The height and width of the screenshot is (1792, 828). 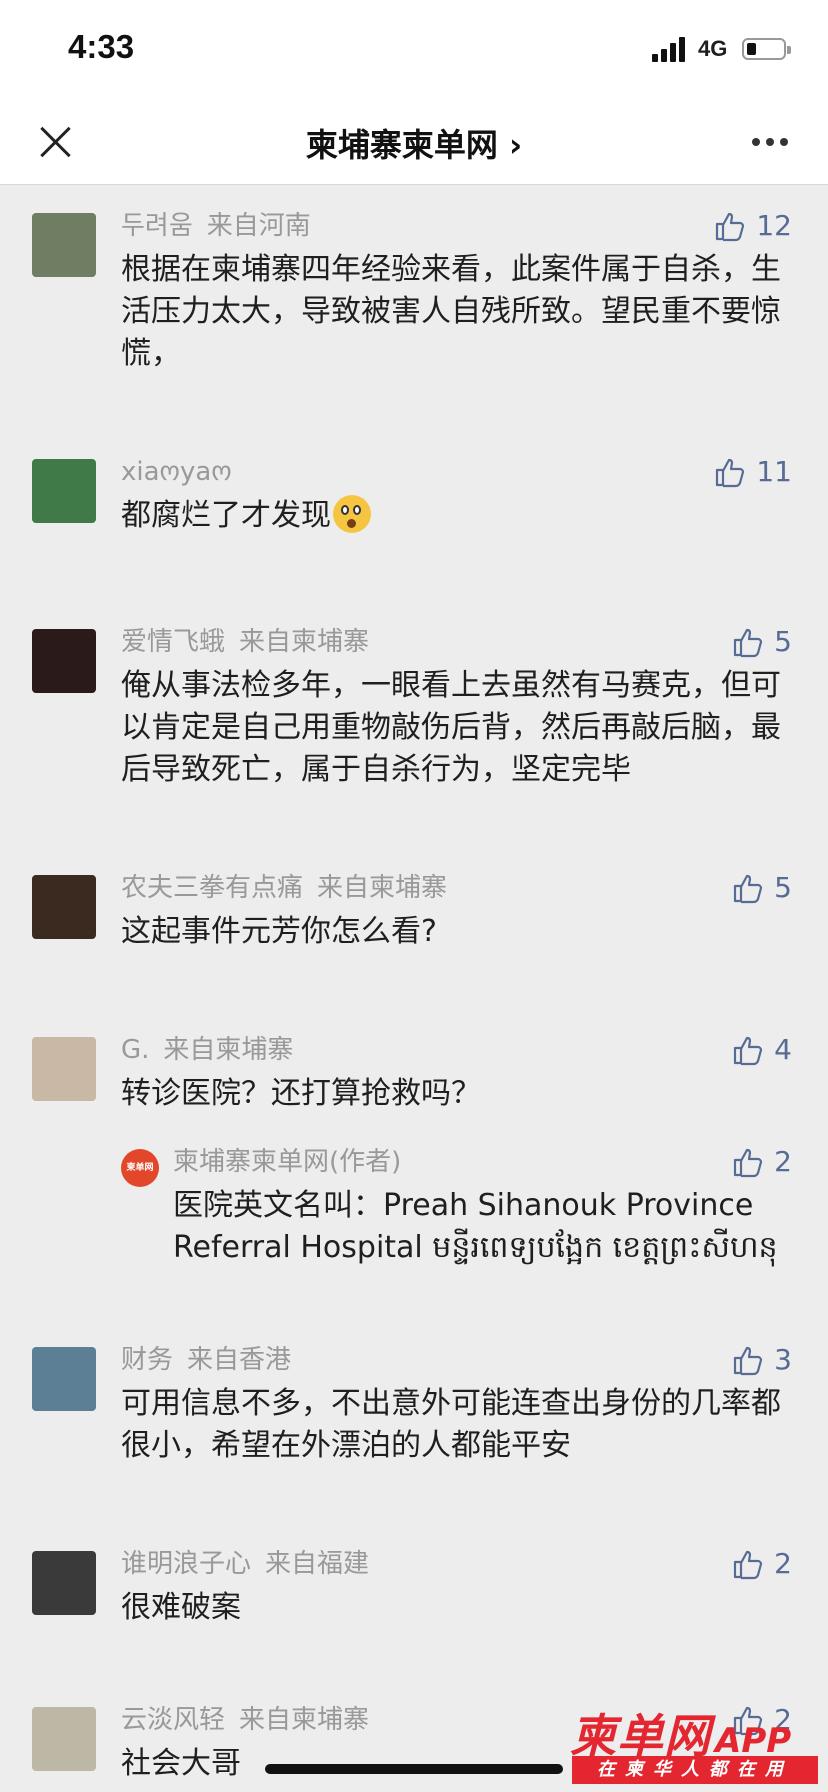 I want to click on comment-item: 谁明浪子心 来自福建 2 很难破案, so click(x=414, y=1576).